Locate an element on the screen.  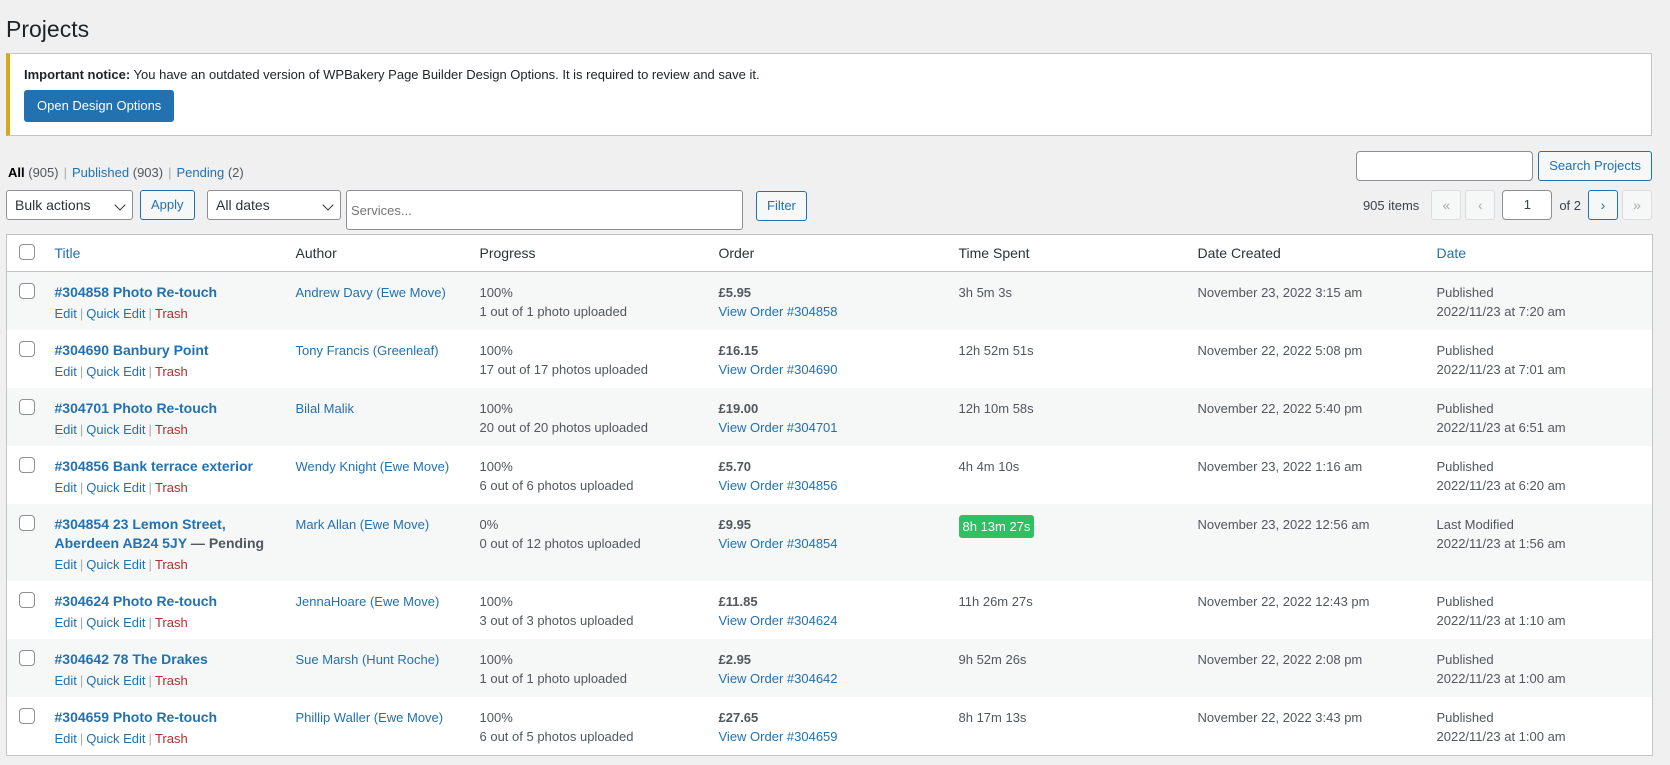
view-order-link: View Order #304856 is located at coordinates (778, 485).